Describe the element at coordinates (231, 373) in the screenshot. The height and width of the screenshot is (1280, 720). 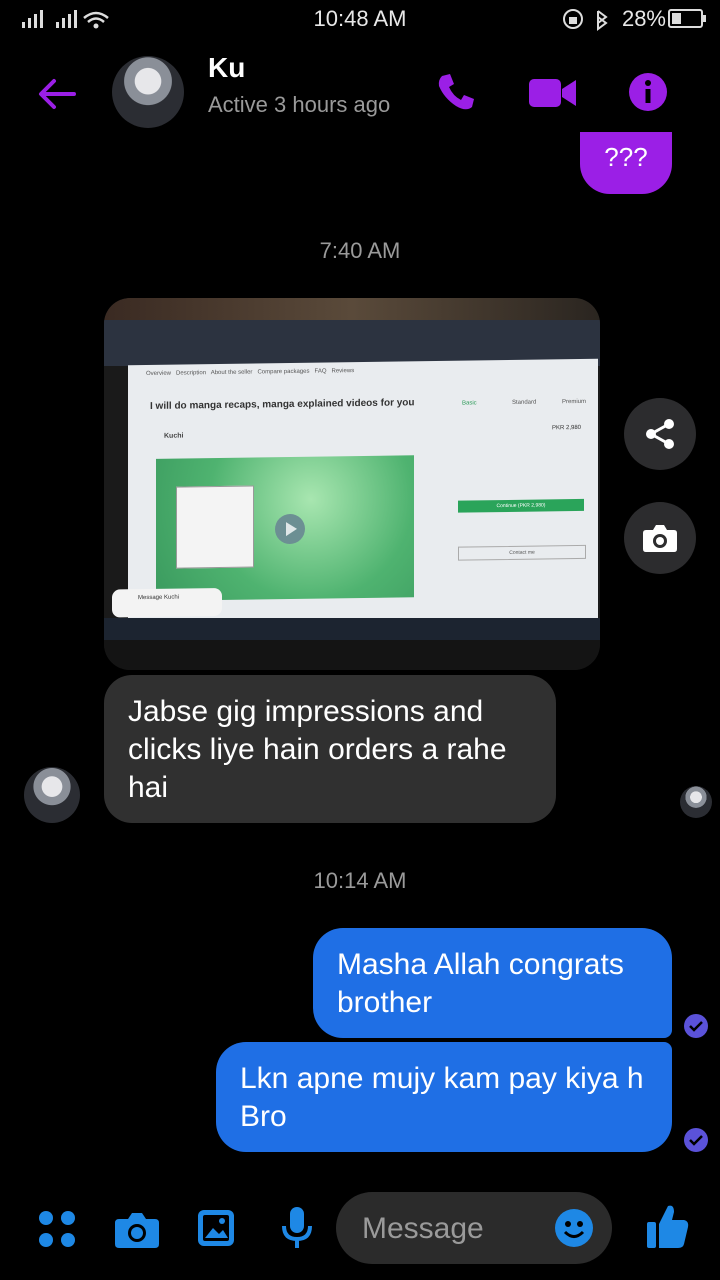
I see `tab-about-seller: About the seller` at that location.